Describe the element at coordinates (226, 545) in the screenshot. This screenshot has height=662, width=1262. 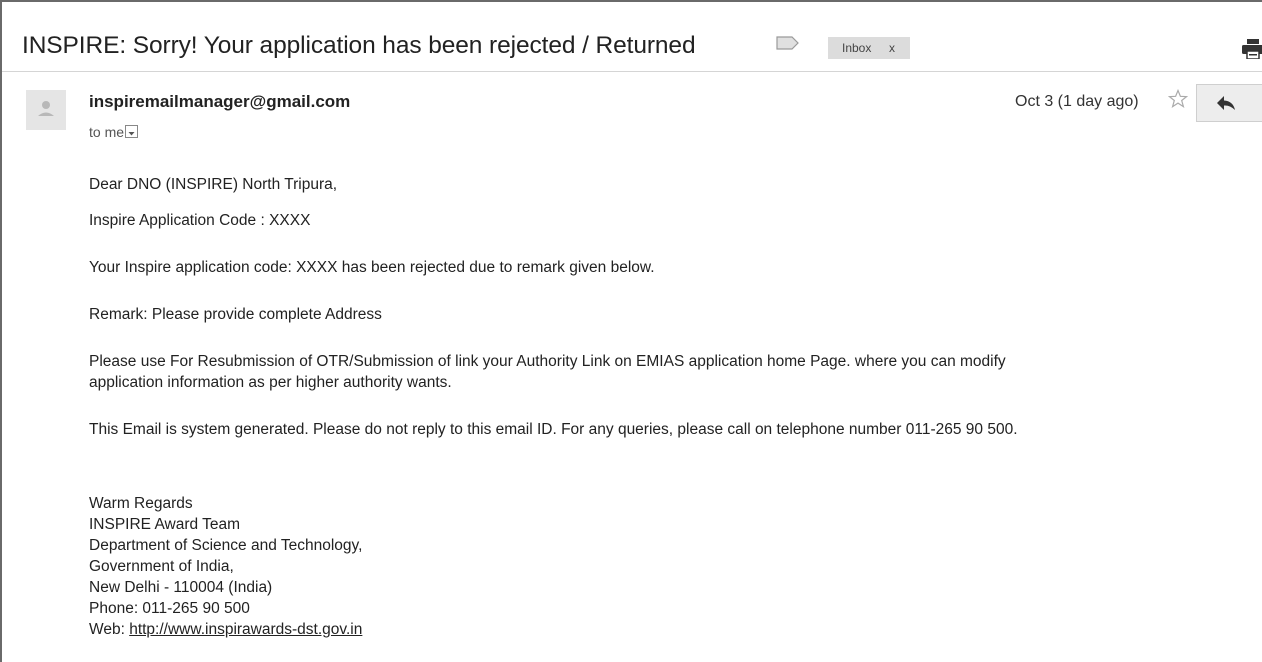
I see `signature-department: Department of Science and Technology,` at that location.